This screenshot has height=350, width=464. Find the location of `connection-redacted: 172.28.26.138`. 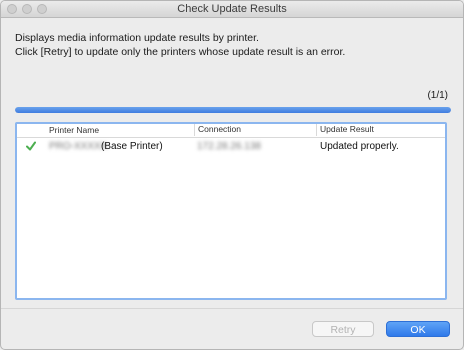

connection-redacted: 172.28.26.138 is located at coordinates (229, 146).